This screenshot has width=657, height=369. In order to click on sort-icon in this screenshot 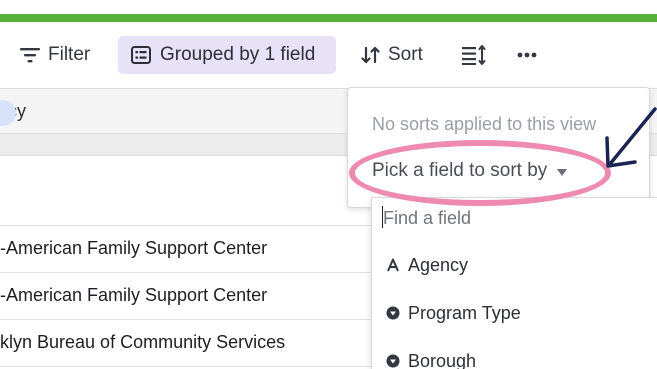, I will do `click(371, 55)`.